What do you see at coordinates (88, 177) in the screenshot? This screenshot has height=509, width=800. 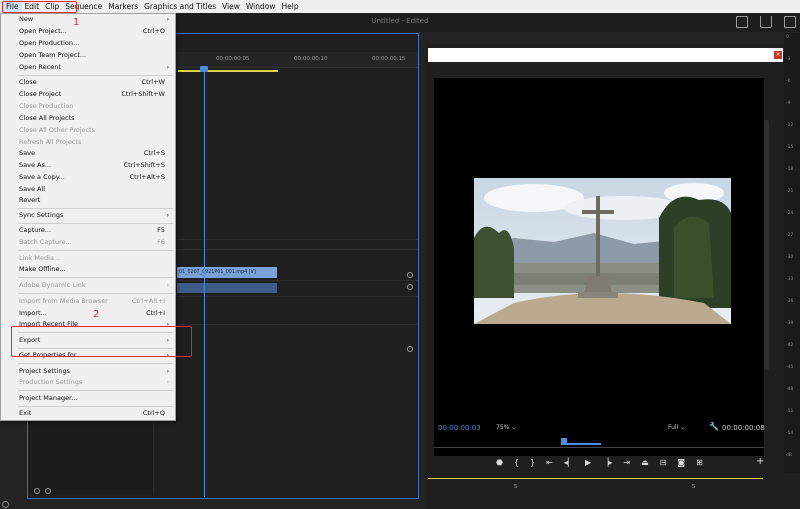 I see `menu-item-save-a-copy: Save a Copy... Ctrl+Alt+S` at bounding box center [88, 177].